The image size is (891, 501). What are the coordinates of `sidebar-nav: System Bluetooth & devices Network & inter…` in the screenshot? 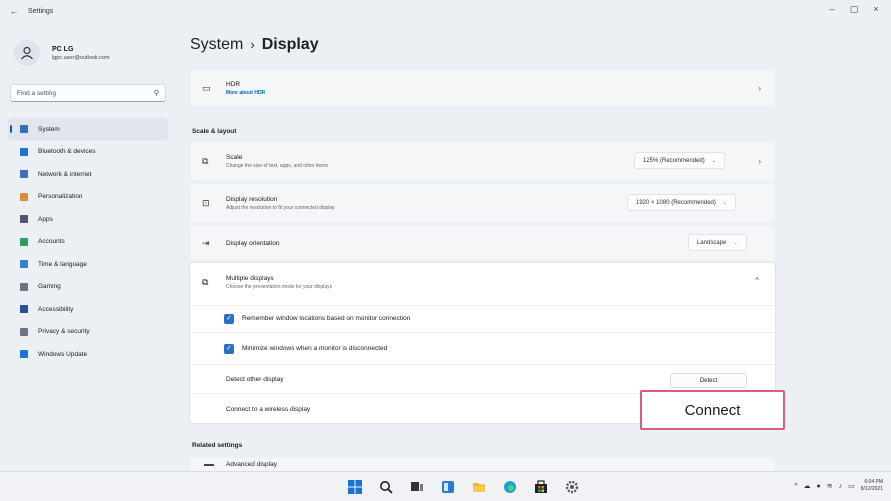 It's located at (88, 242).